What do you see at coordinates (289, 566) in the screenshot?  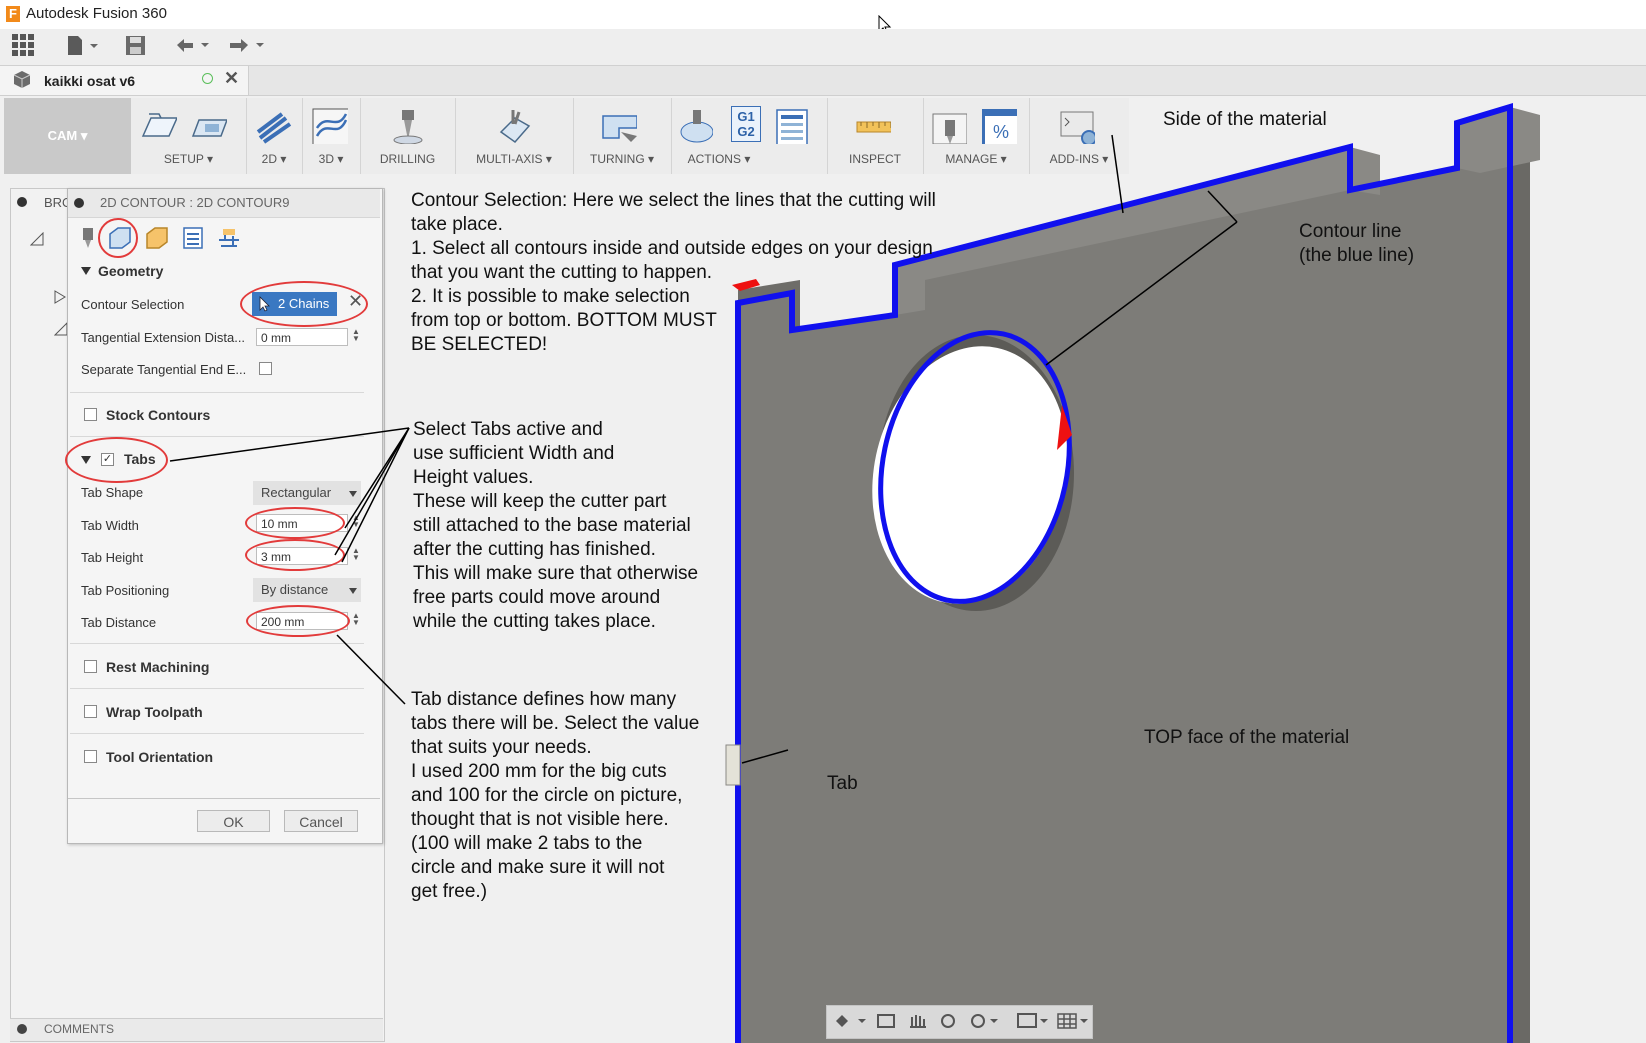 I see `annotation-leader-lines` at bounding box center [289, 566].